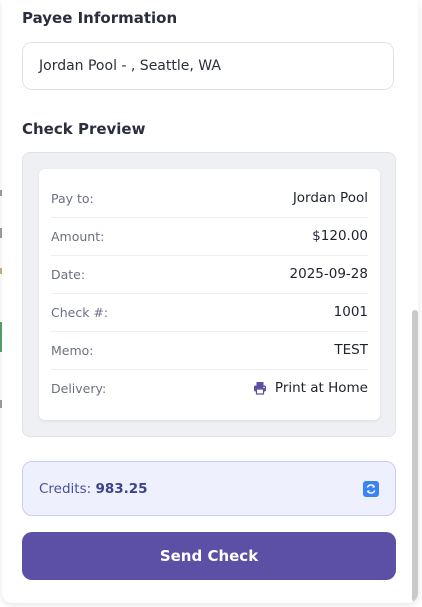 Image resolution: width=422 pixels, height=607 pixels. What do you see at coordinates (415, 456) in the screenshot?
I see `scrollbar-thumb` at bounding box center [415, 456].